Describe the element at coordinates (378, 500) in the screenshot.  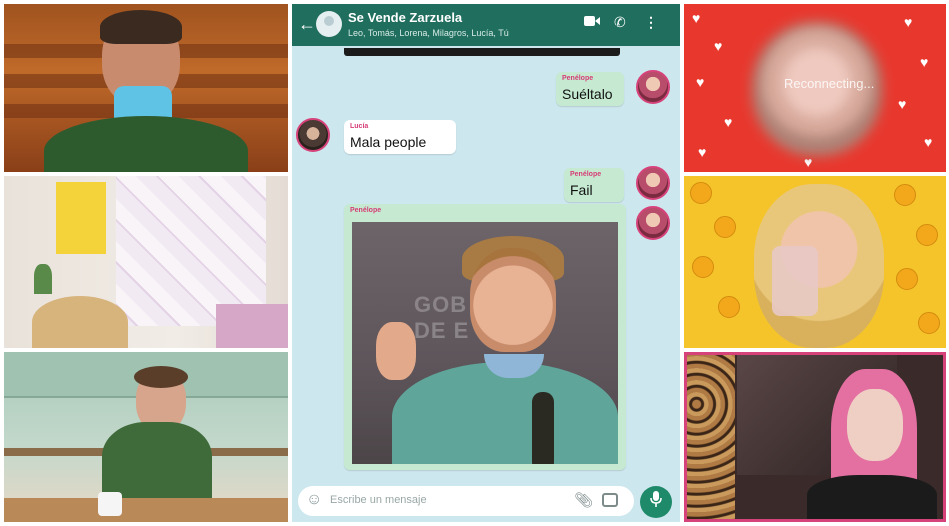
I see `message-input: Escribe un mensaje` at that location.